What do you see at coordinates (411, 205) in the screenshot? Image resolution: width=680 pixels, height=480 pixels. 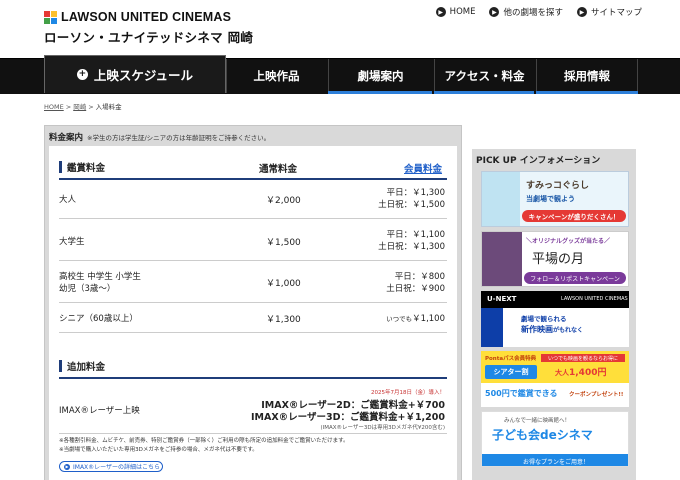 I see `row-member-weekend-adult: 土日祝：￥1,500` at bounding box center [411, 205].